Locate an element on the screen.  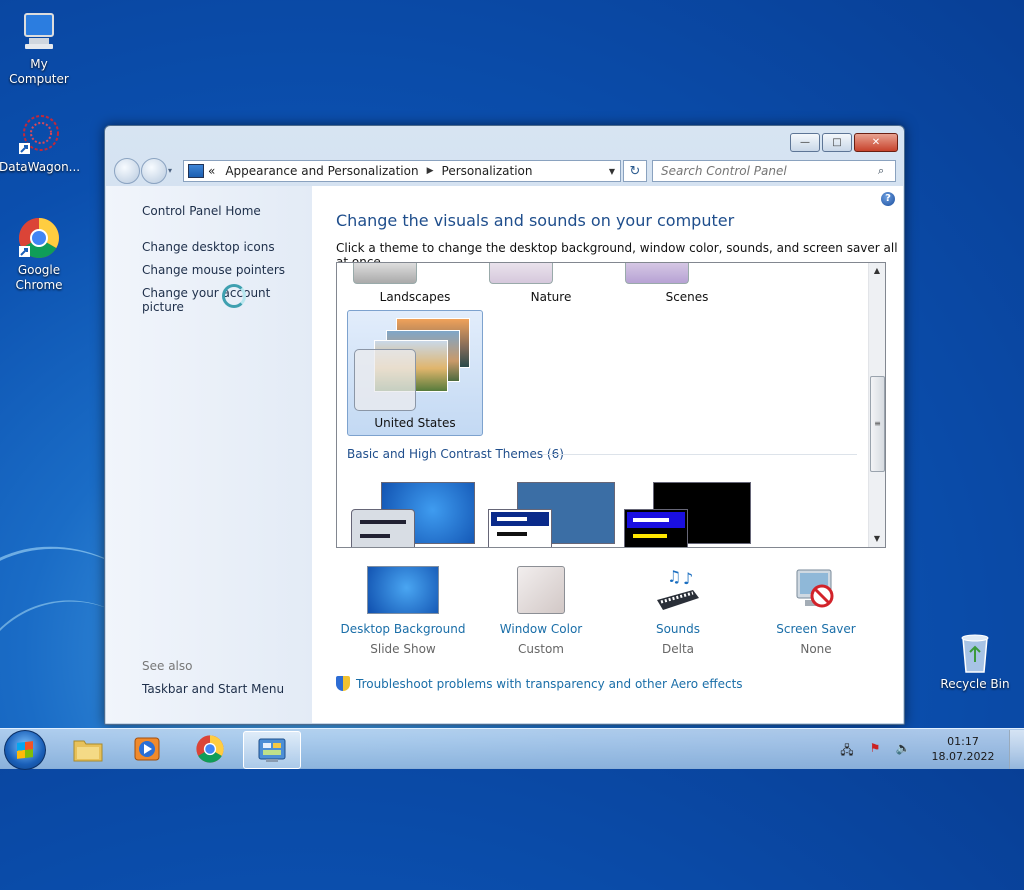
media-player-icon is located at coordinates (147, 749).